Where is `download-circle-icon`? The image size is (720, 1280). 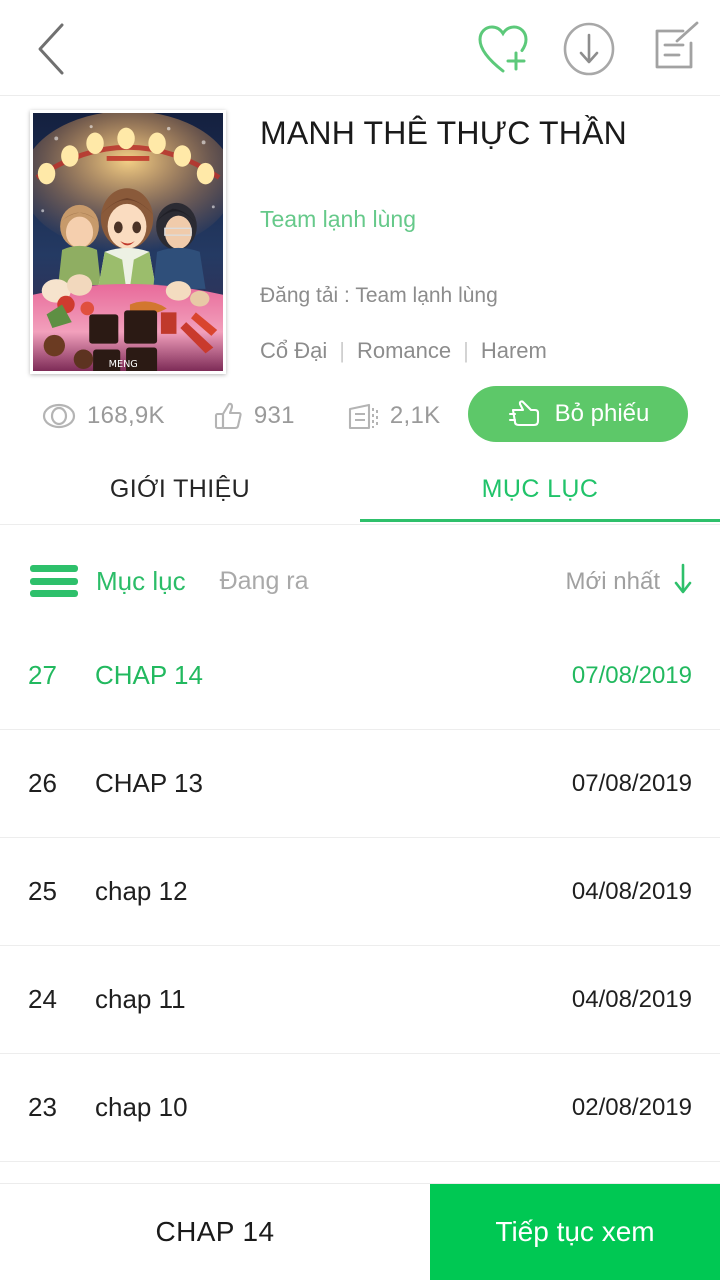
download-circle-icon is located at coordinates (589, 49).